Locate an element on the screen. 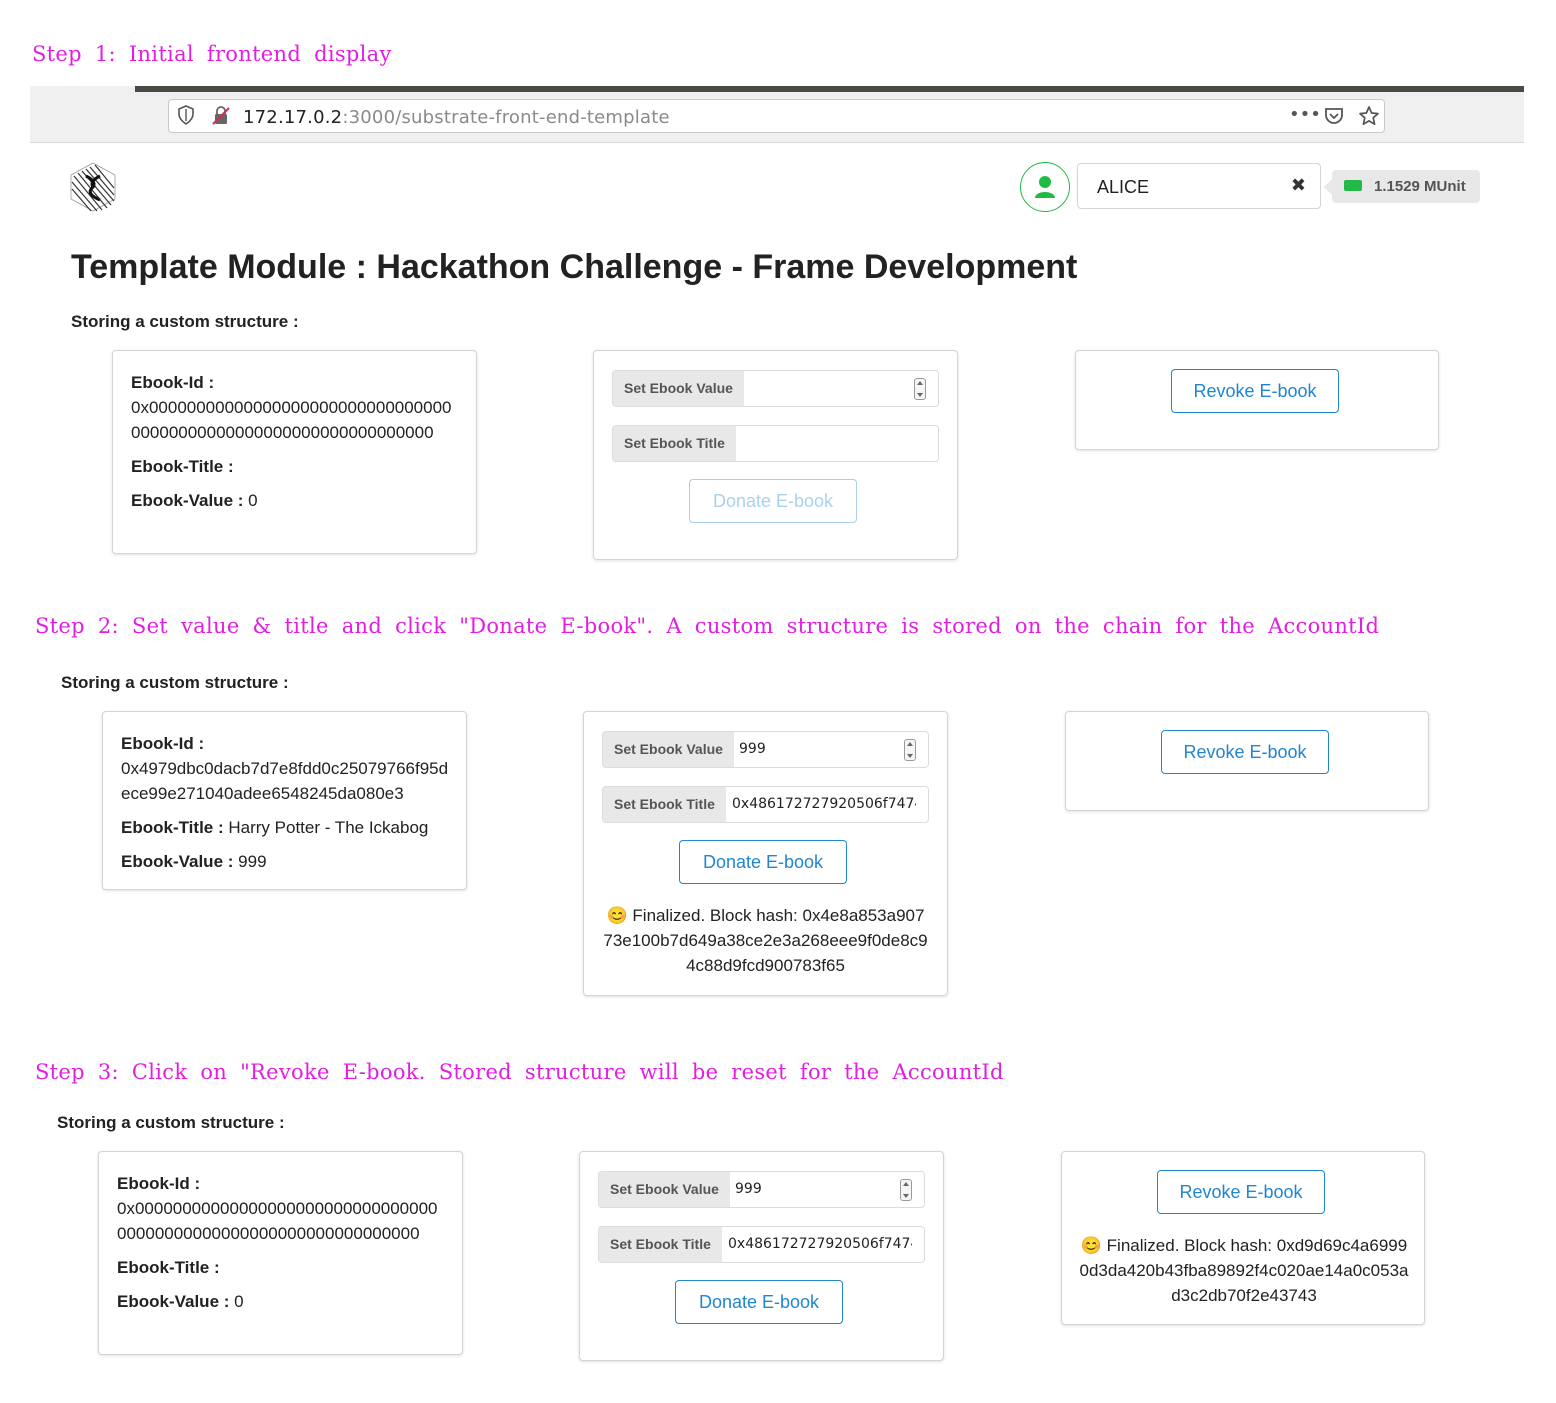 The image size is (1556, 1403). balance-label: 1.1529 MUnit is located at coordinates (1402, 186).